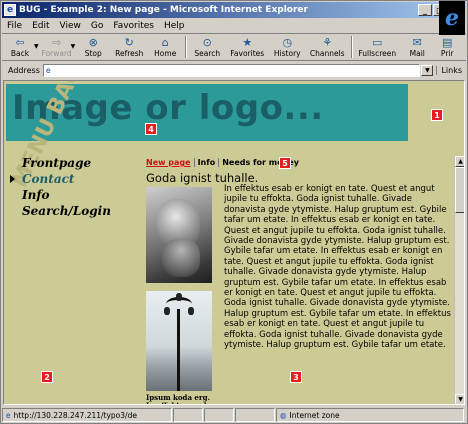 This screenshot has height=424, width=468. What do you see at coordinates (377, 42) in the screenshot?
I see `fullscreen-icon: ▭` at bounding box center [377, 42].